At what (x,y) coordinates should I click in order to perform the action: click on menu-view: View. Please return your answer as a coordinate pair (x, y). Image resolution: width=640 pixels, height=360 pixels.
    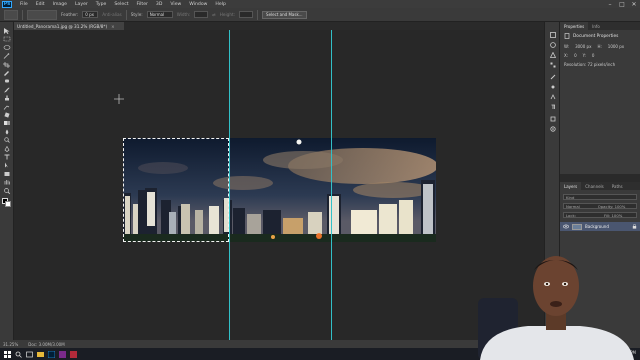
    Looking at the image, I should click on (175, 4).